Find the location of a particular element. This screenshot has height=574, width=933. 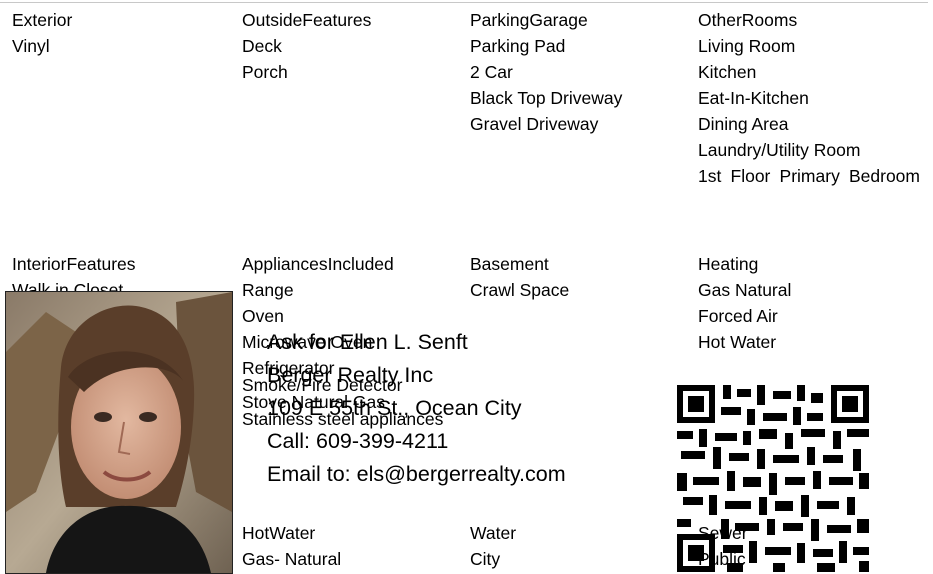

agent-email: Email to: els@bergerrealty.com is located at coordinates (416, 474).